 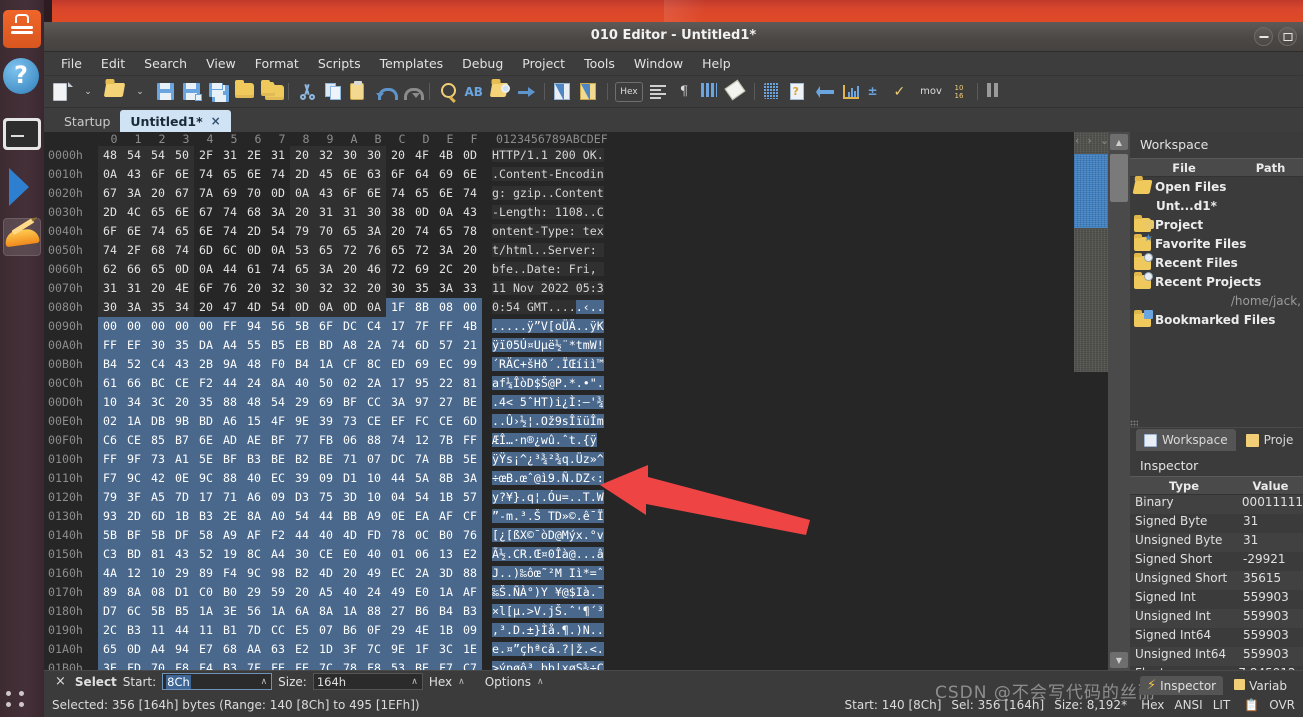 I want to click on hex-byte: C4, so click(x=374, y=326).